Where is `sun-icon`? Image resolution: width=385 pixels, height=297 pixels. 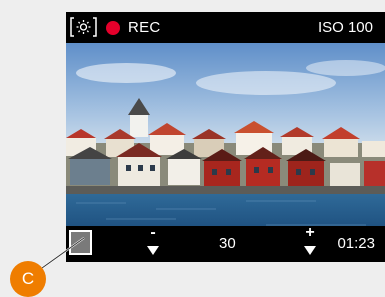
sun-icon is located at coordinates (83, 27).